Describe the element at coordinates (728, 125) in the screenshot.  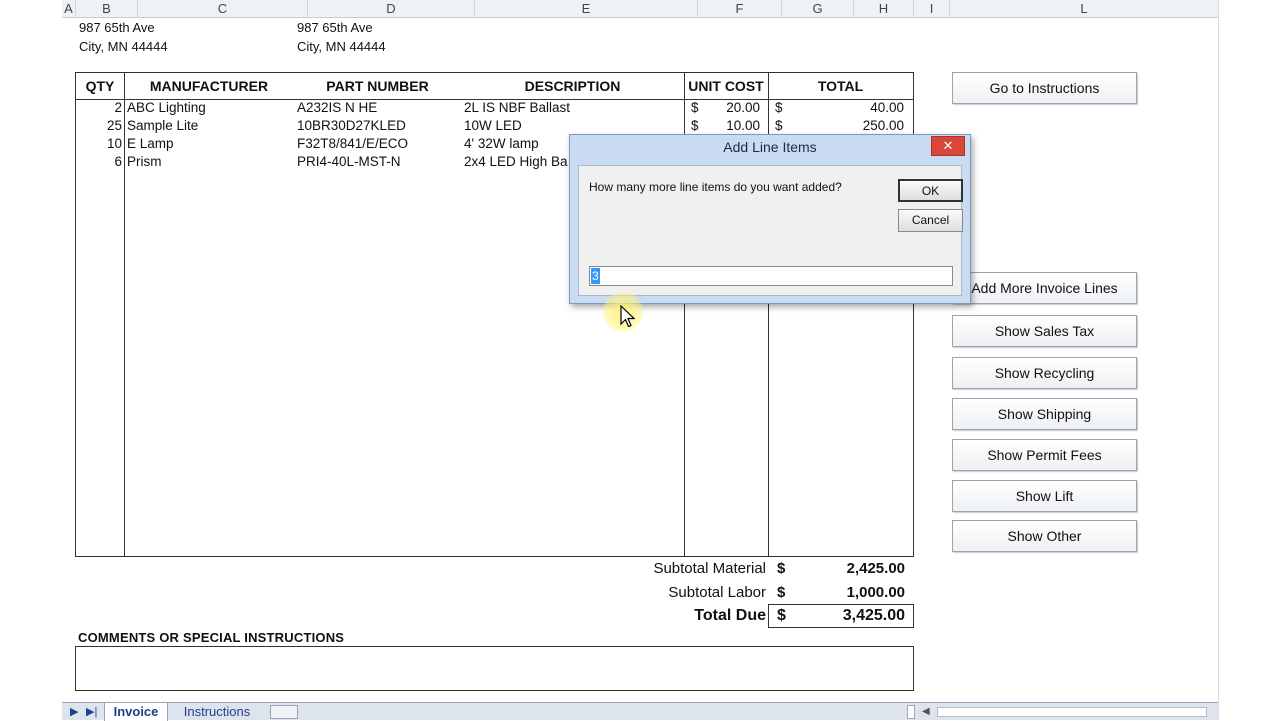
I see `row-2-unit-cost: 10.00` at that location.